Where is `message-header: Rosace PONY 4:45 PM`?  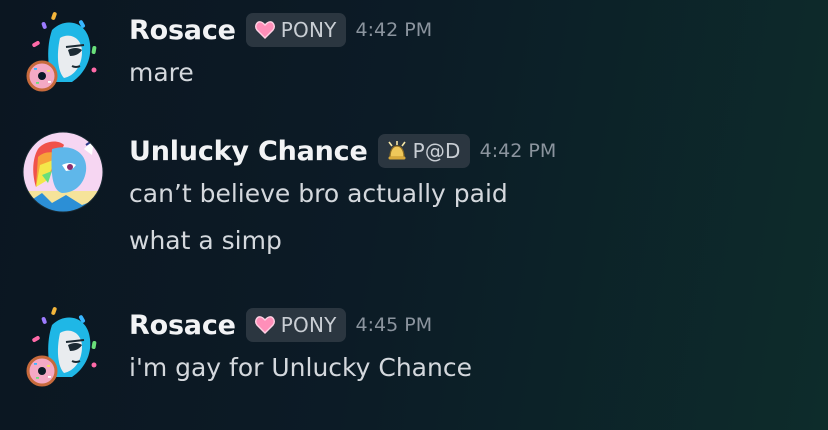
message-header: Rosace PONY 4:45 PM is located at coordinates (280, 325).